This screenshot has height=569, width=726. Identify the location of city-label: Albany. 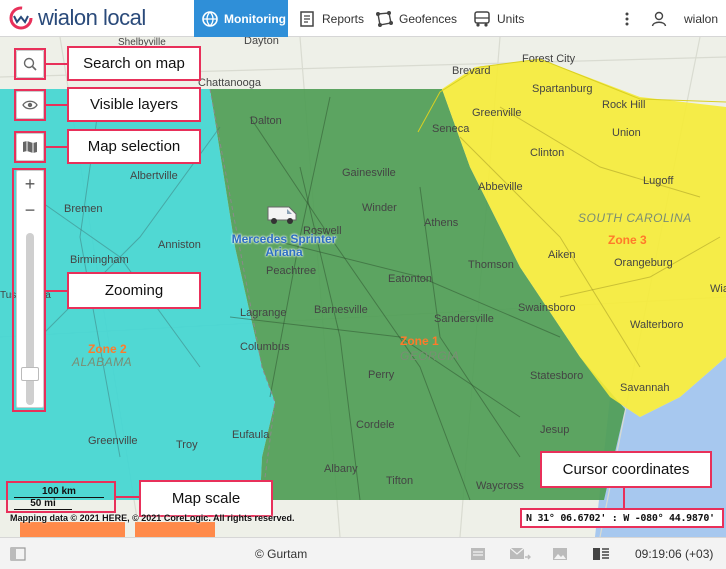
(341, 469).